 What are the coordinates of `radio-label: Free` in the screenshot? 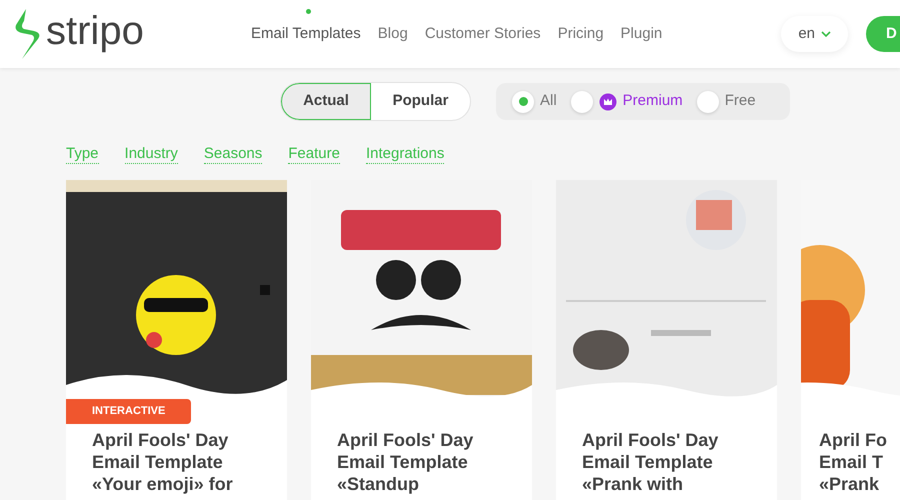 It's located at (740, 101).